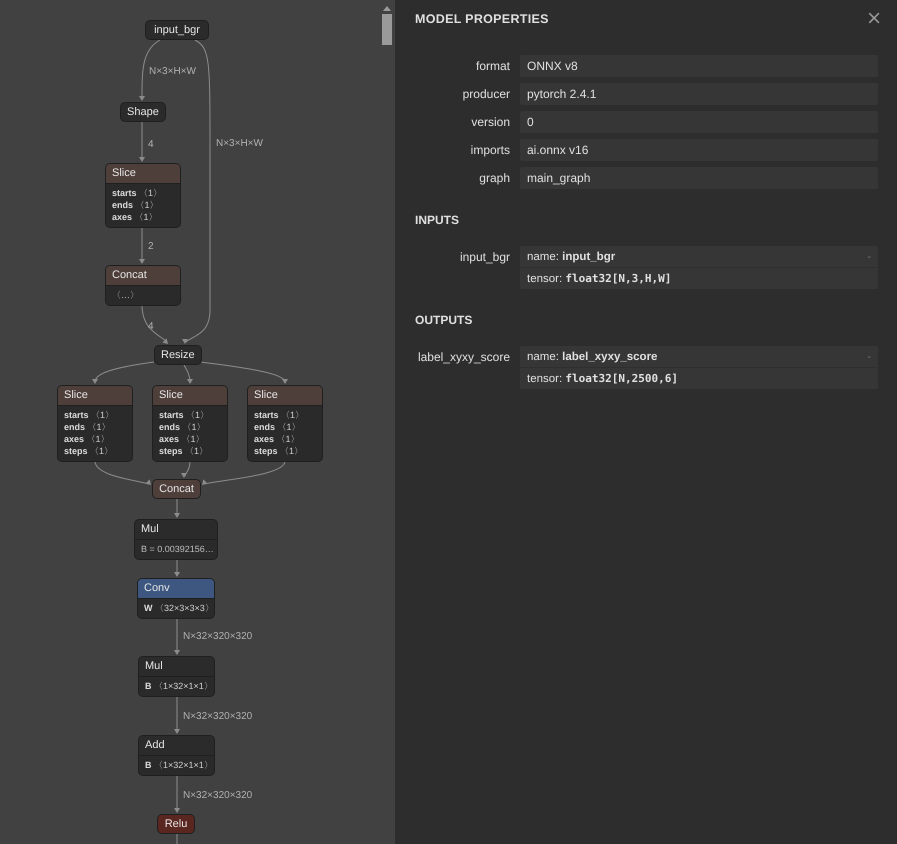 This screenshot has width=897, height=844. Describe the element at coordinates (177, 839) in the screenshot. I see `edge-line` at that location.